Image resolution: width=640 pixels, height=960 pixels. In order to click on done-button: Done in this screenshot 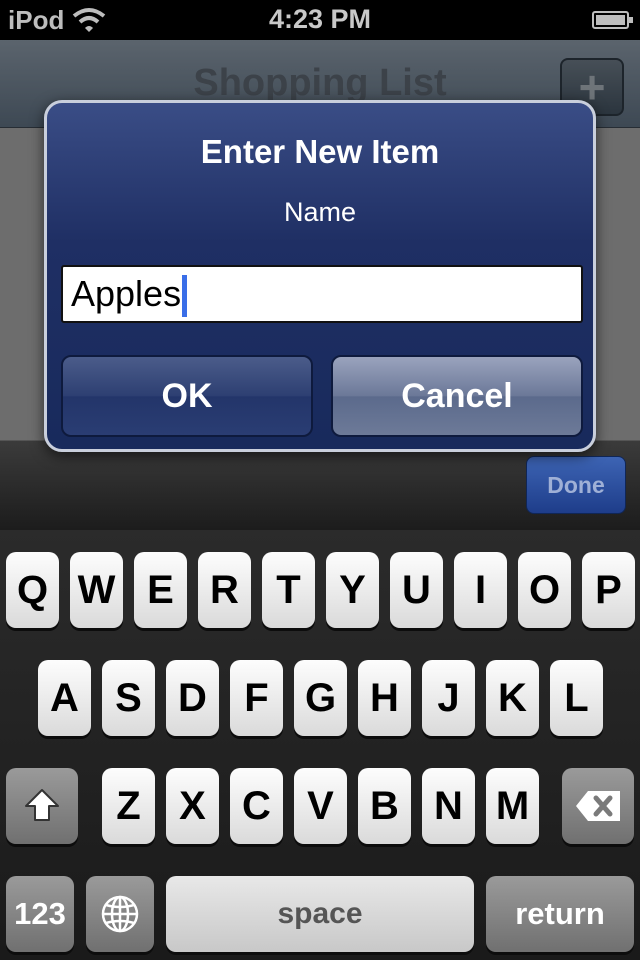, I will do `click(576, 485)`.